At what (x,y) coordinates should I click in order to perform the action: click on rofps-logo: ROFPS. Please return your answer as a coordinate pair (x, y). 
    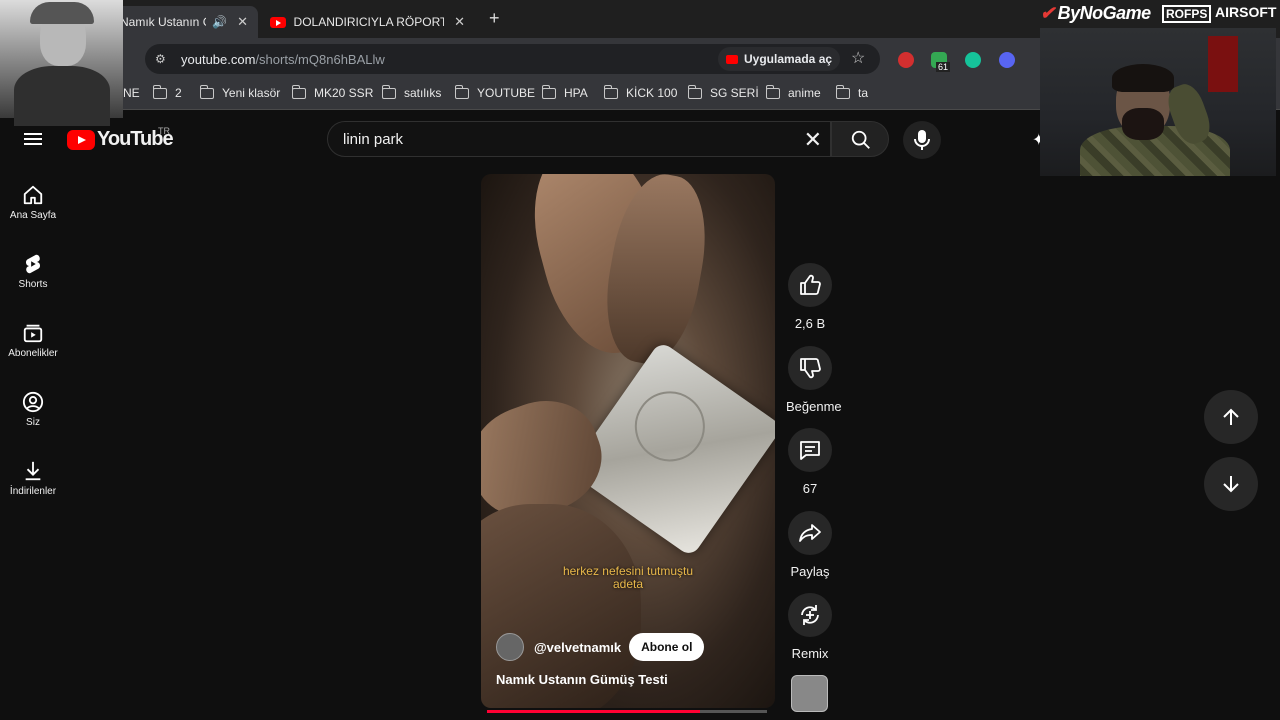
    Looking at the image, I should click on (1187, 14).